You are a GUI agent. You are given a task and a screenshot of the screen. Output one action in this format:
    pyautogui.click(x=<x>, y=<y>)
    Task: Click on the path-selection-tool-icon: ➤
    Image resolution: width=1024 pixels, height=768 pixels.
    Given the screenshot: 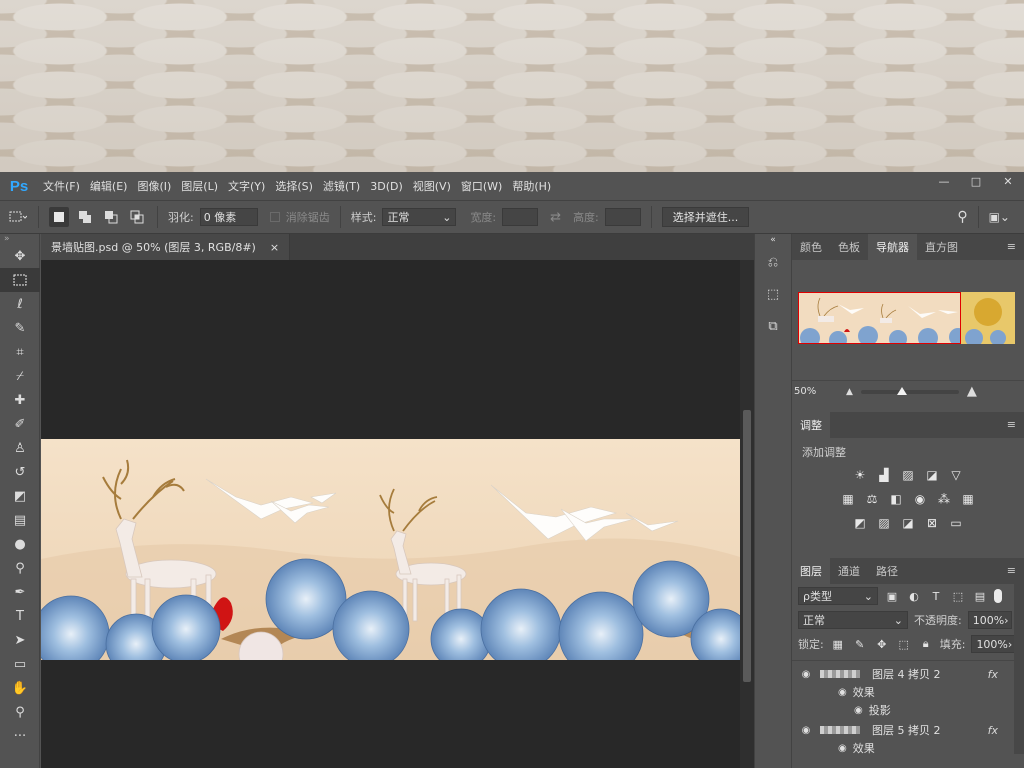 What is the action you would take?
    pyautogui.click(x=20, y=640)
    